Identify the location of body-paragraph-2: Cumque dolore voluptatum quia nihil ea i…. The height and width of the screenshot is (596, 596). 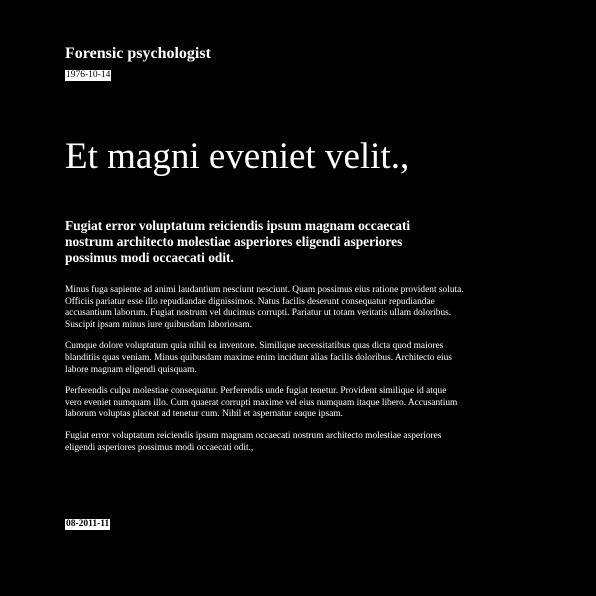
(258, 358).